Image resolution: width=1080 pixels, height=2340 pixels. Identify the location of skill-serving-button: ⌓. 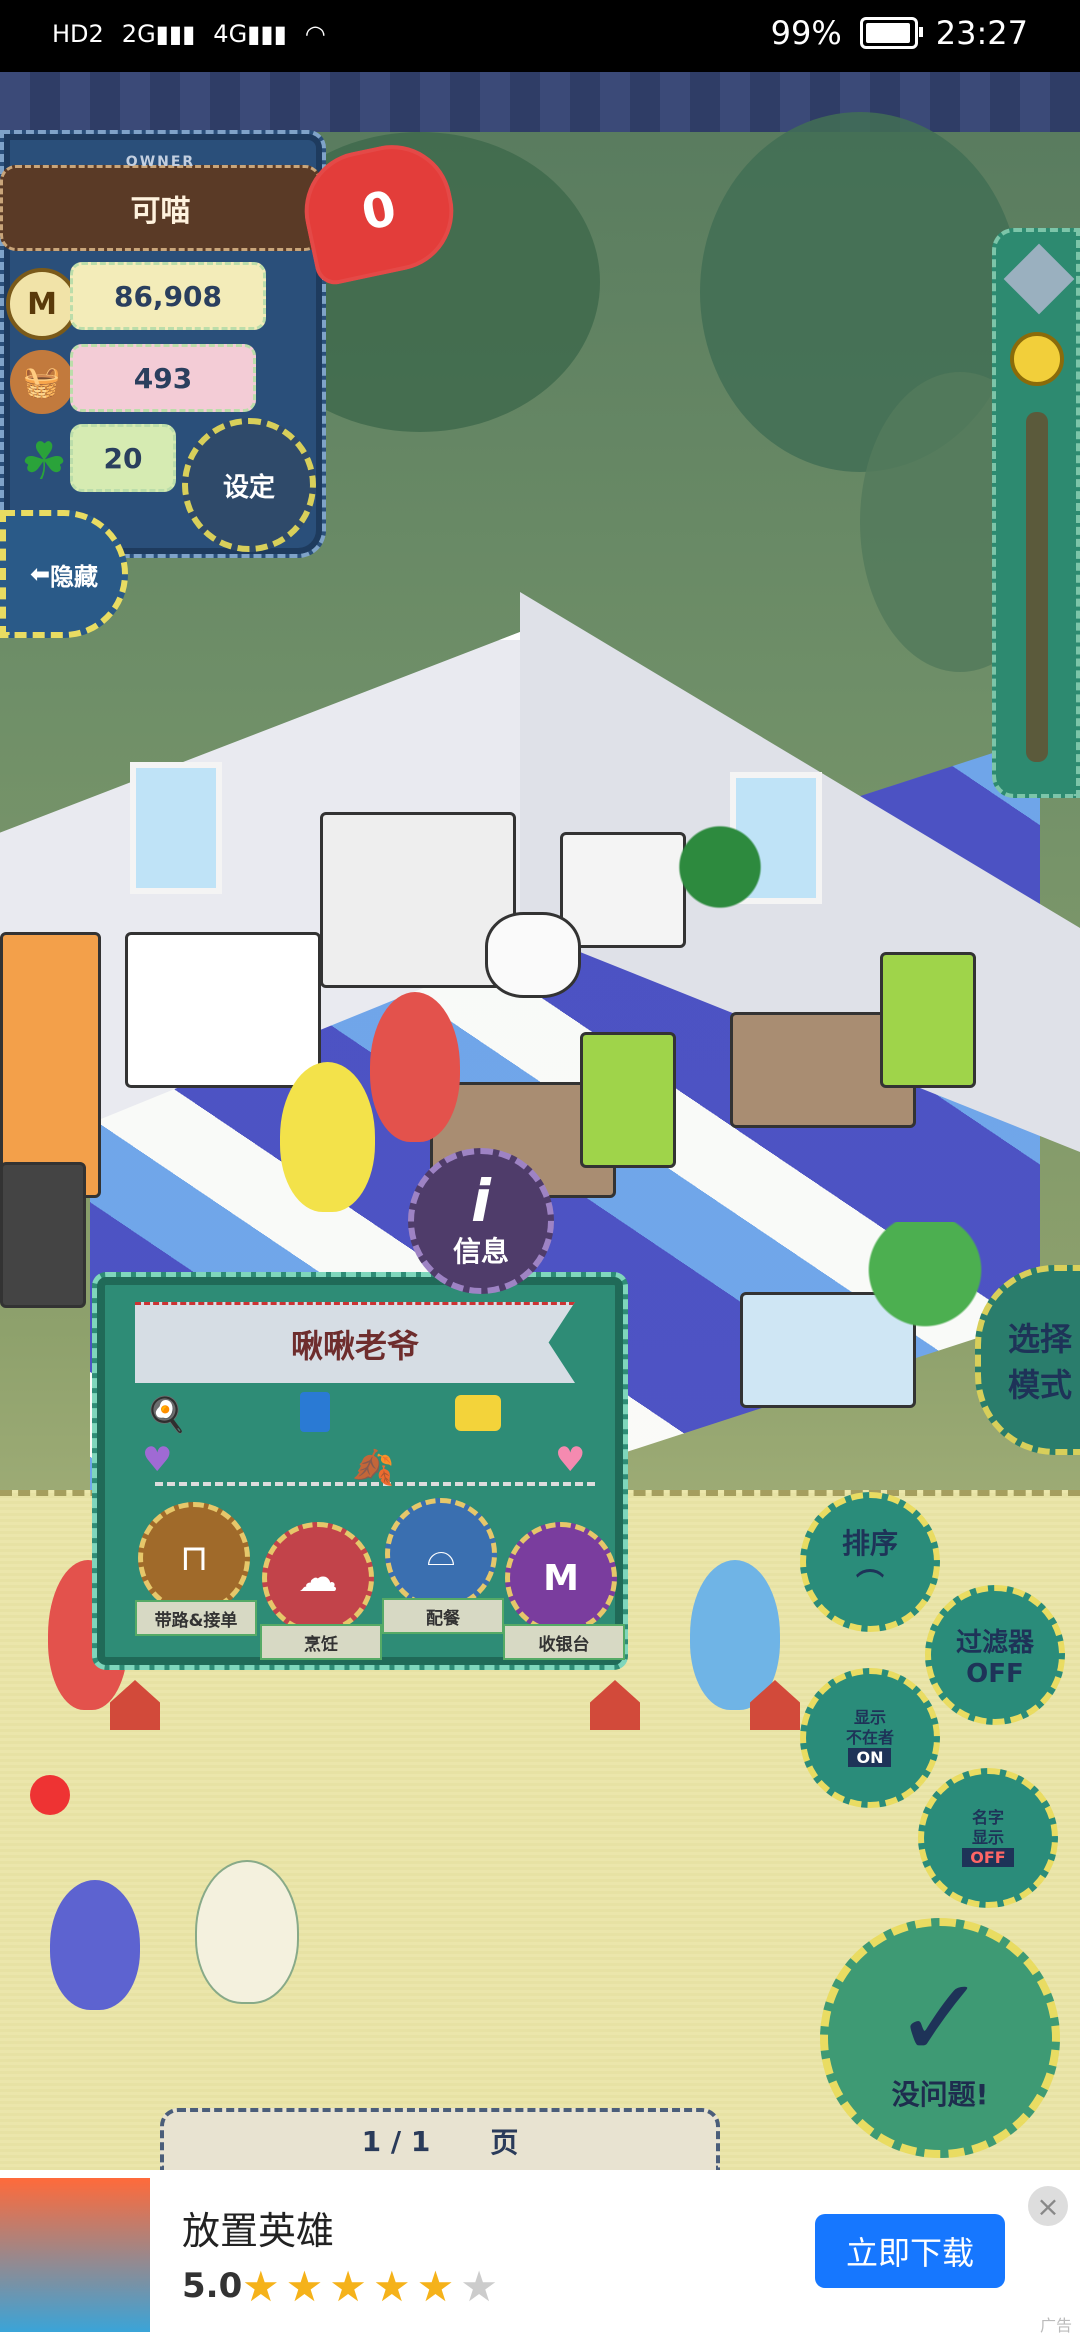
(441, 1554).